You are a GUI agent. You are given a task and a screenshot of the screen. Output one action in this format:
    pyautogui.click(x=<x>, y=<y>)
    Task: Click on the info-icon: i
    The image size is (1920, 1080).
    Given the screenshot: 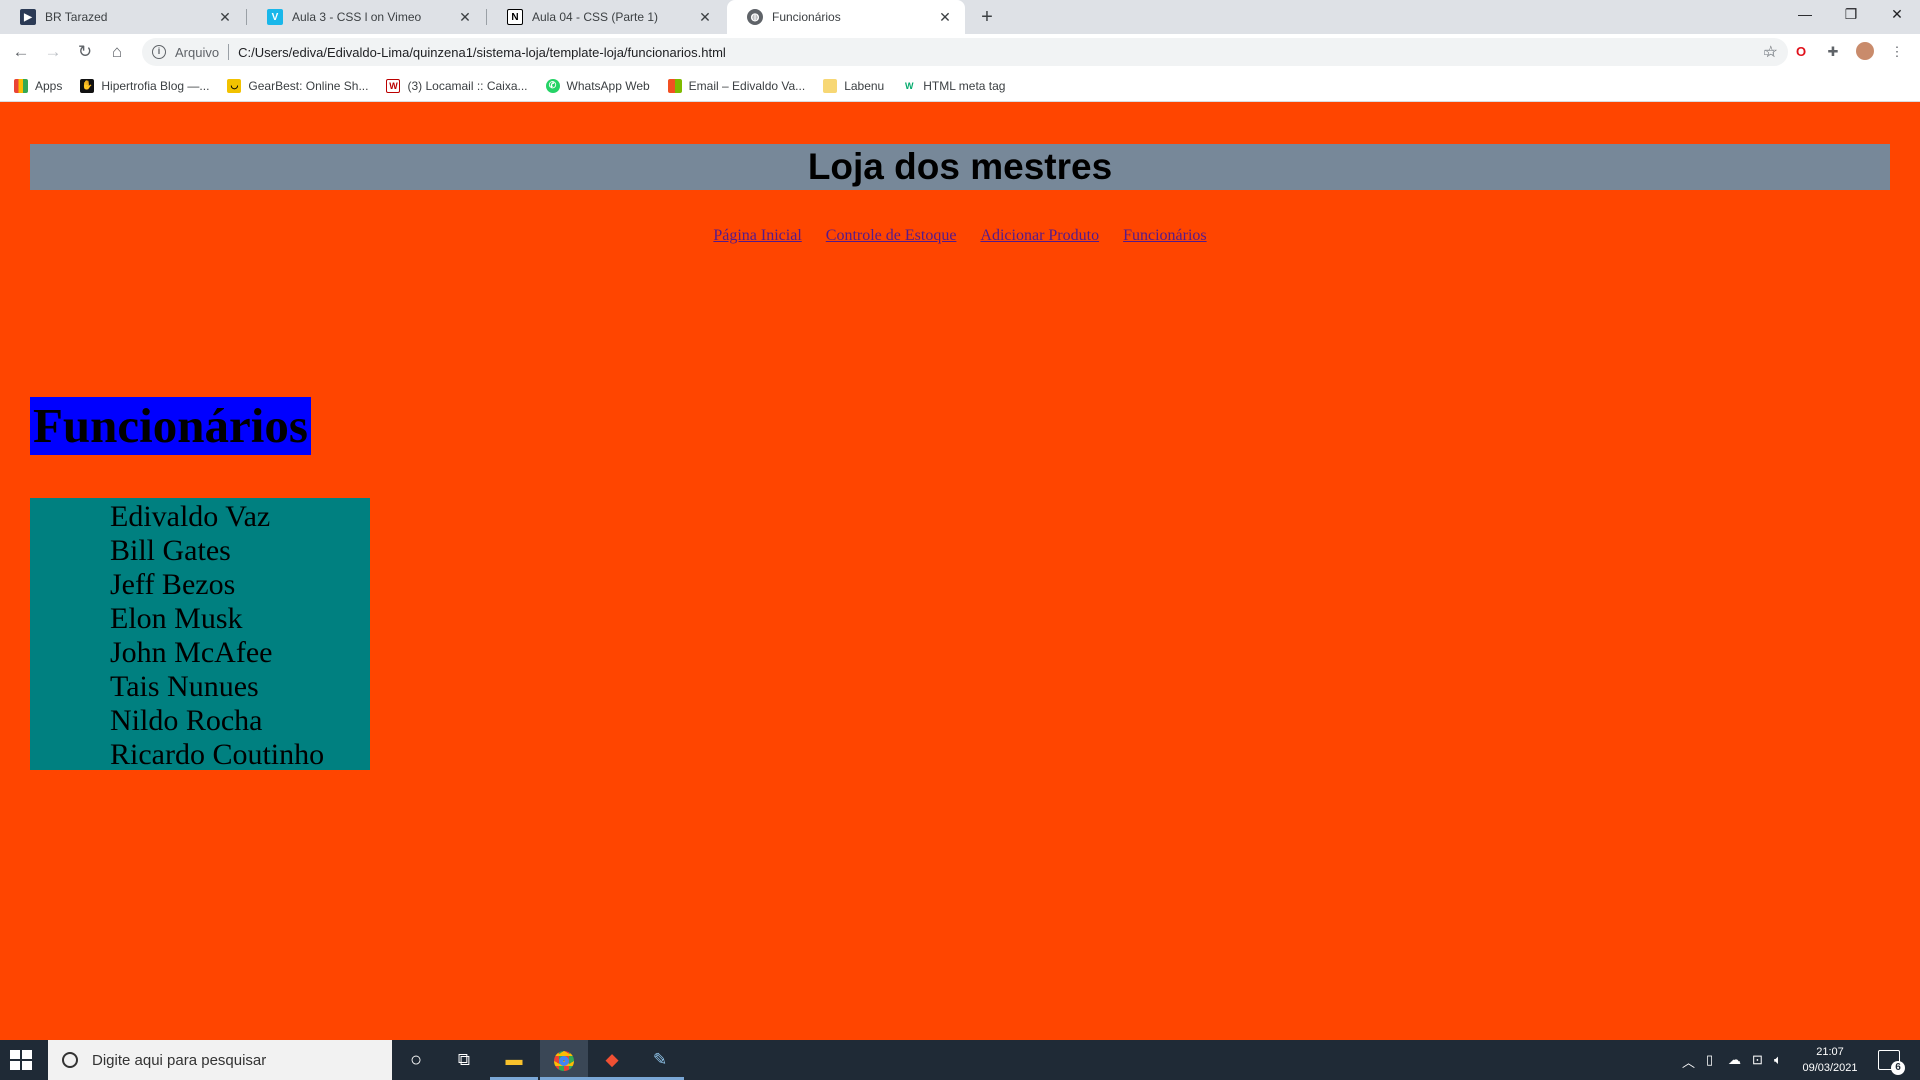 What is the action you would take?
    pyautogui.click(x=159, y=52)
    